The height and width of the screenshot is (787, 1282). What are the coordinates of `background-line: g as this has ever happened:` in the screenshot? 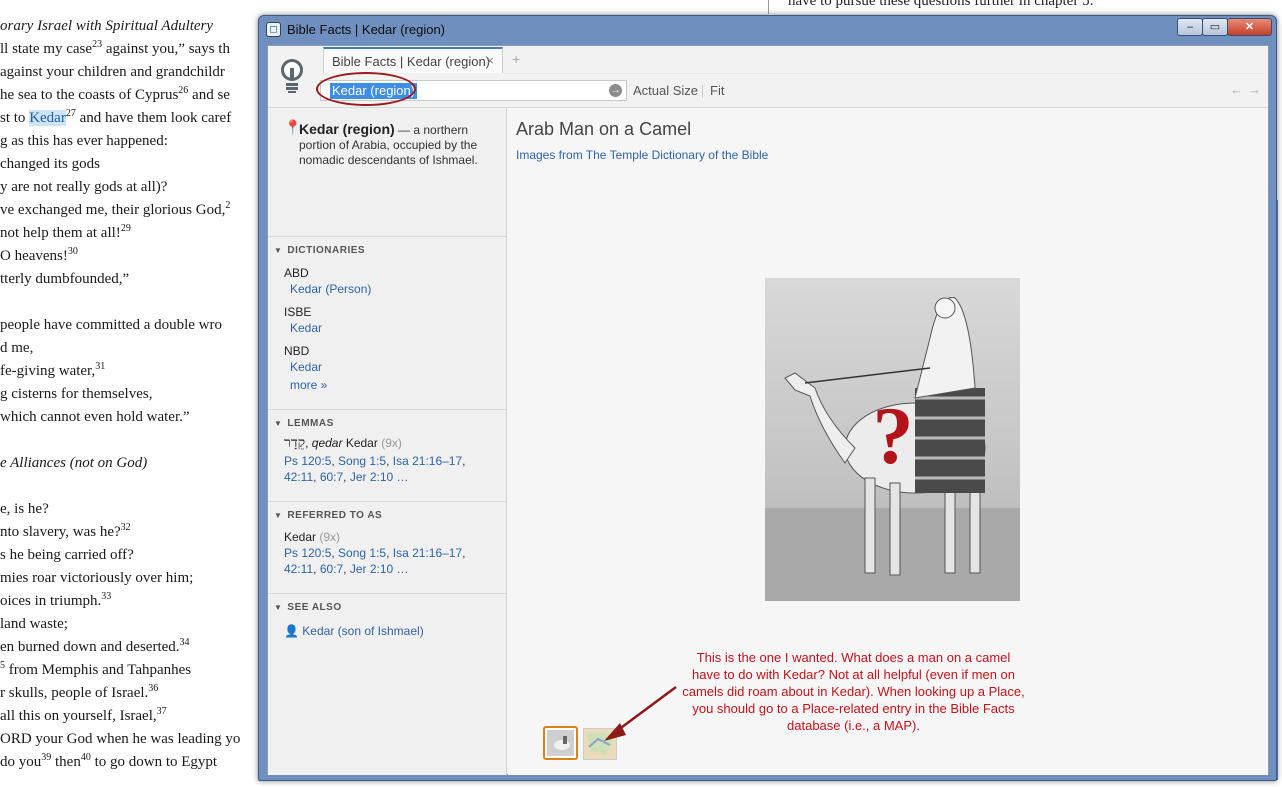 It's located at (84, 141).